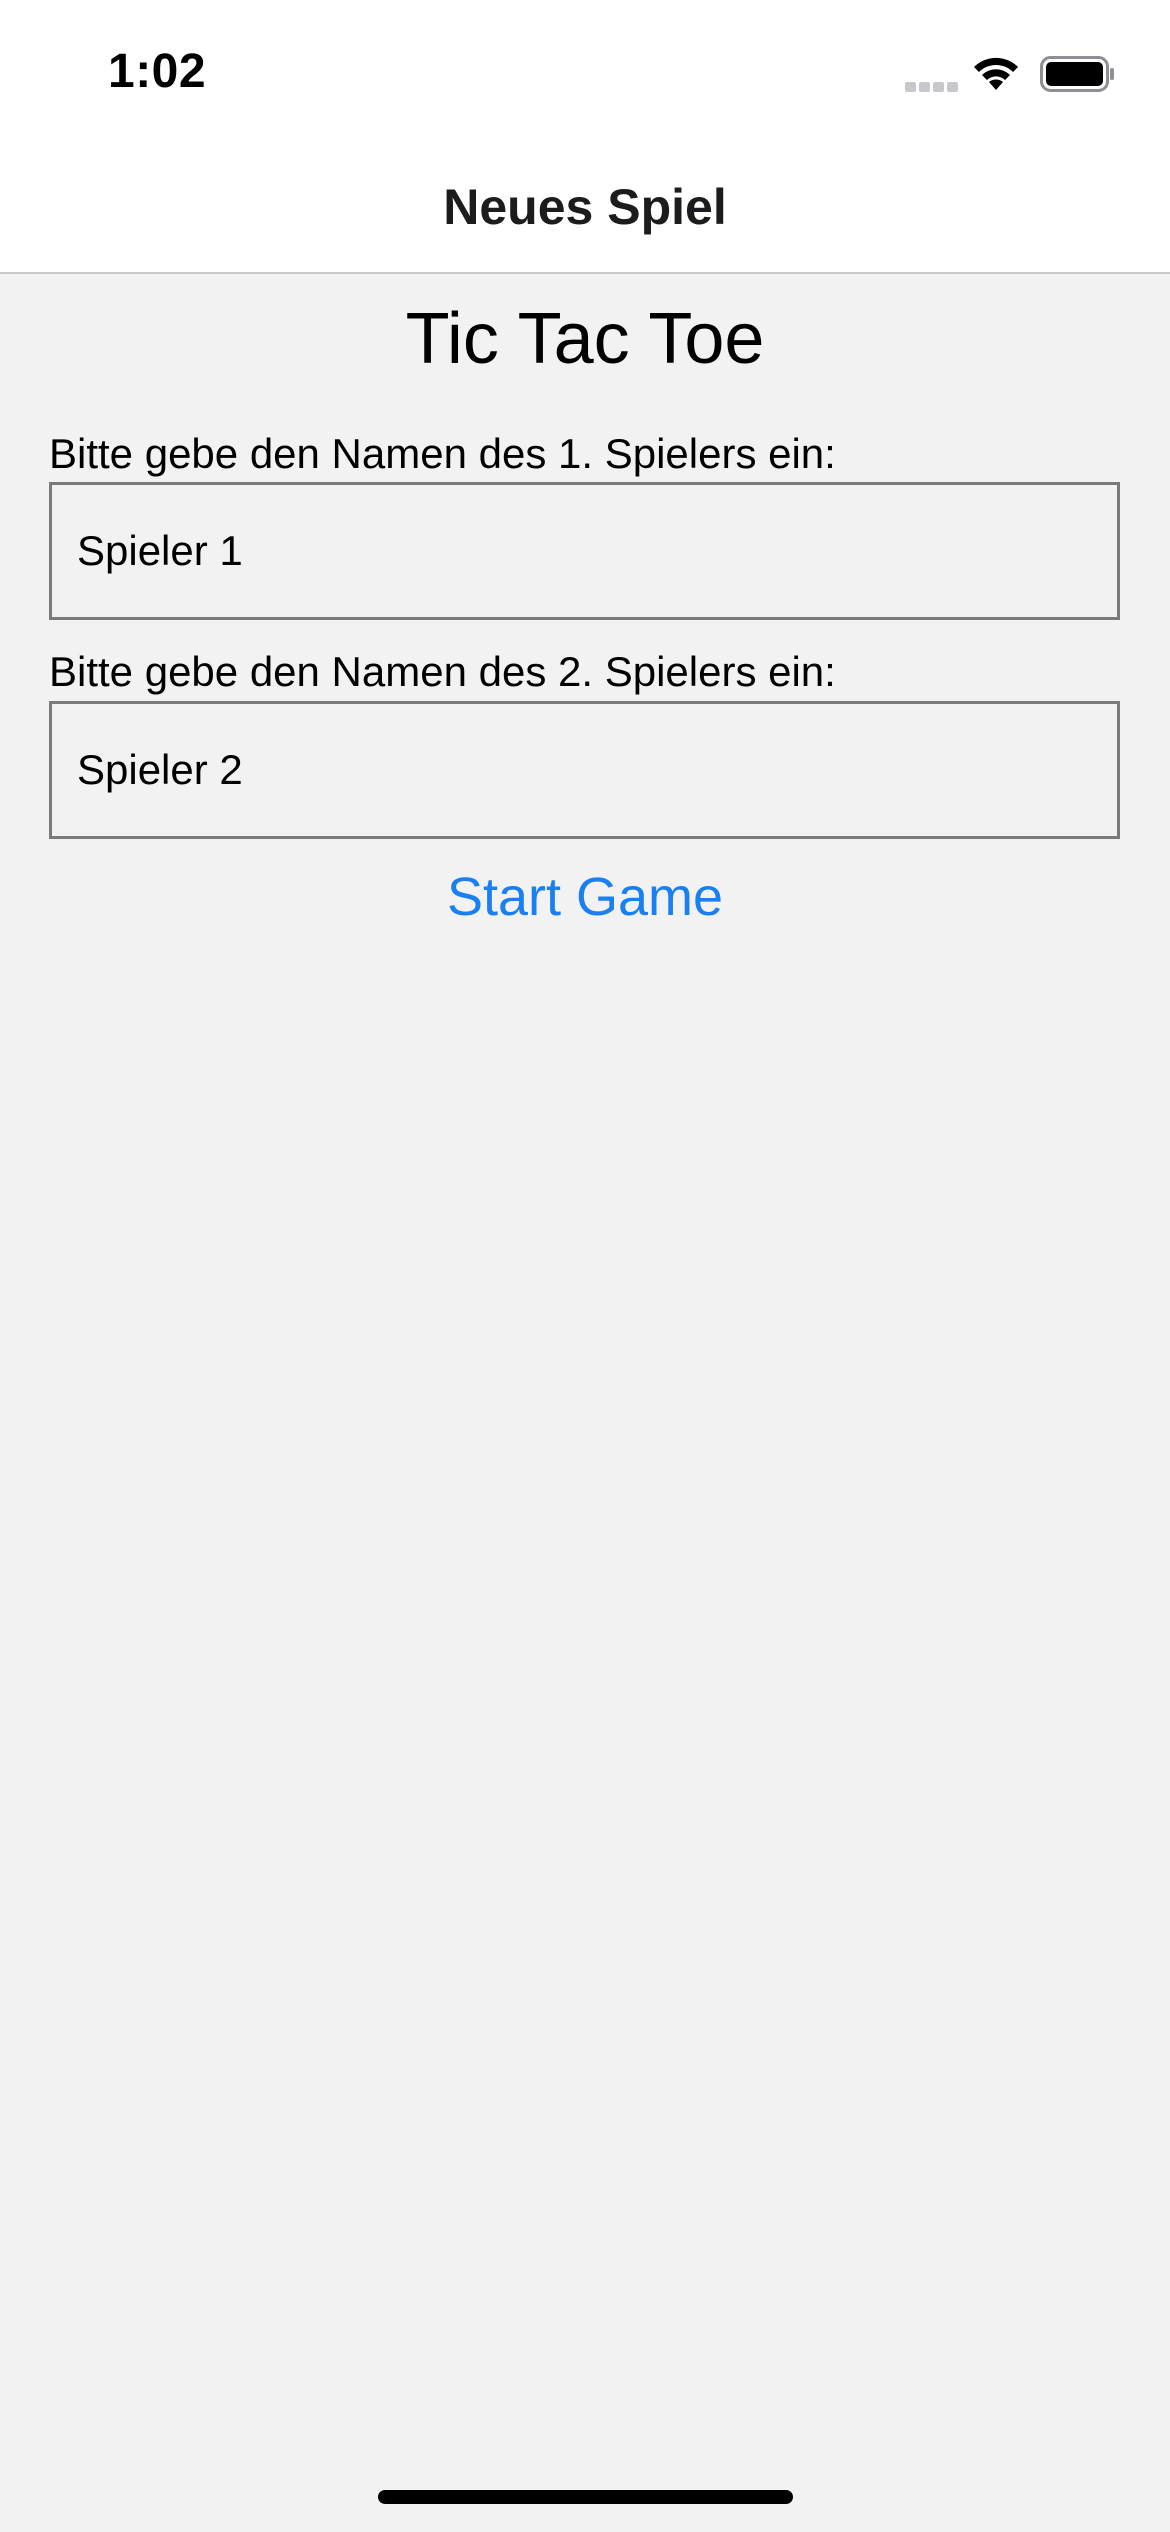  What do you see at coordinates (585, 897) in the screenshot?
I see `start-game-button: Start Game` at bounding box center [585, 897].